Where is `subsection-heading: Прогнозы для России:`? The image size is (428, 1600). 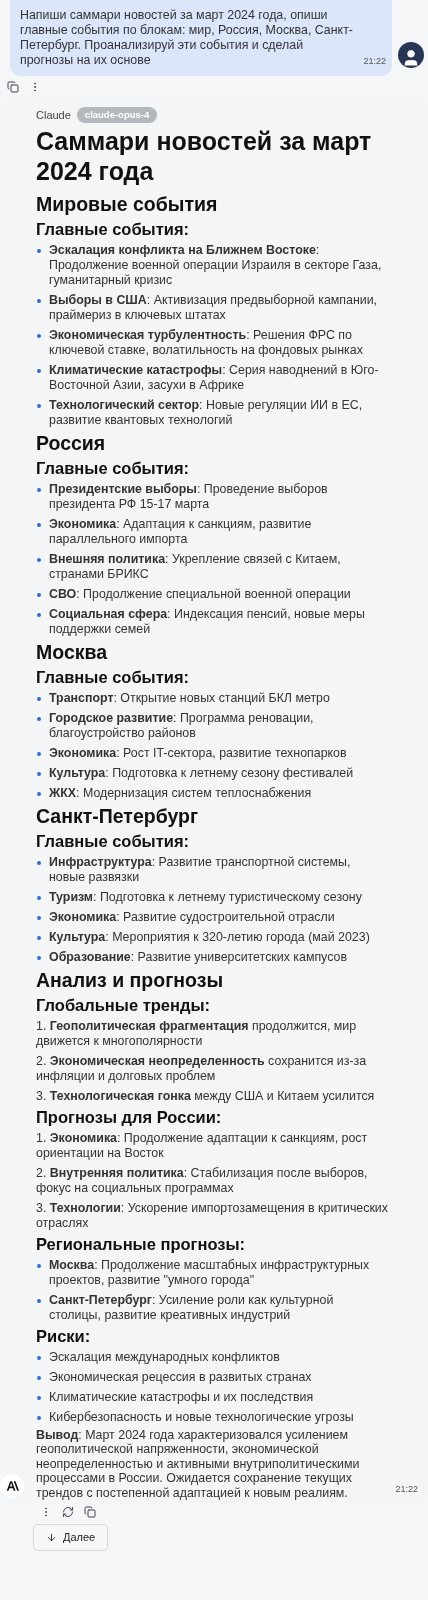 subsection-heading: Прогнозы для России: is located at coordinates (129, 1116).